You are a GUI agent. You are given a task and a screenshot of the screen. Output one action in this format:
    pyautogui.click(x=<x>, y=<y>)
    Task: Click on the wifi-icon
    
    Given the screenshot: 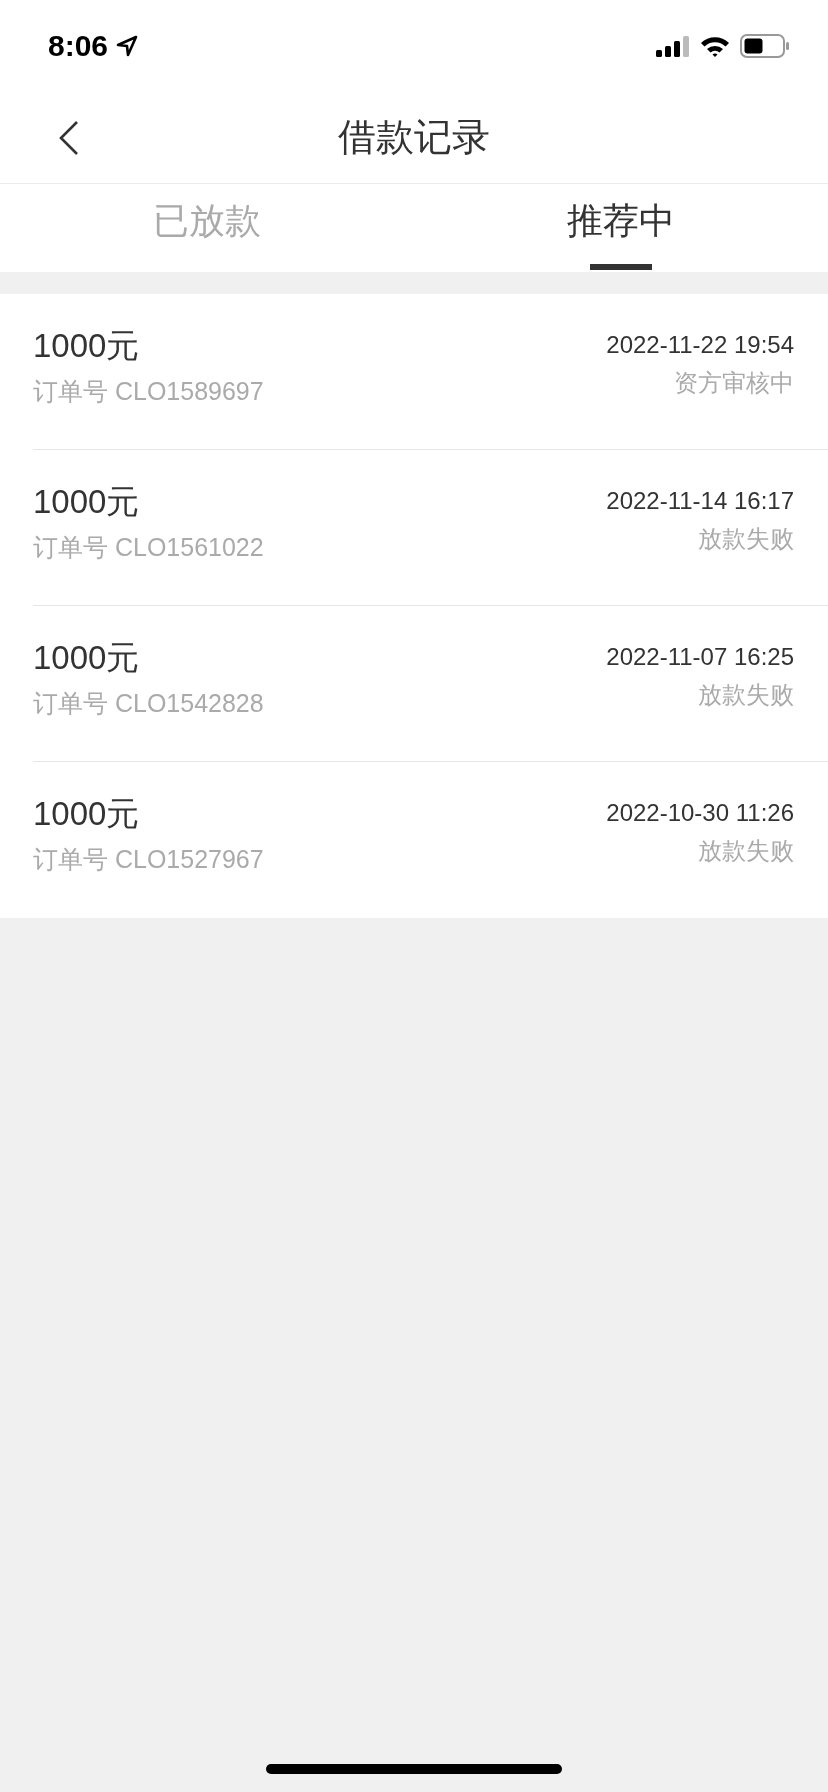 What is the action you would take?
    pyautogui.click(x=715, y=46)
    